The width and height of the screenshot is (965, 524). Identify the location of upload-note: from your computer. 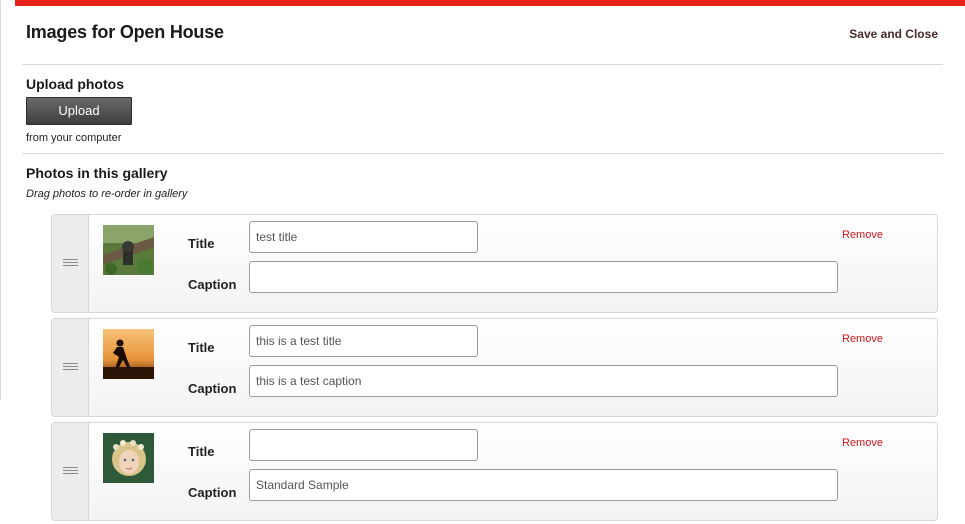
(74, 138).